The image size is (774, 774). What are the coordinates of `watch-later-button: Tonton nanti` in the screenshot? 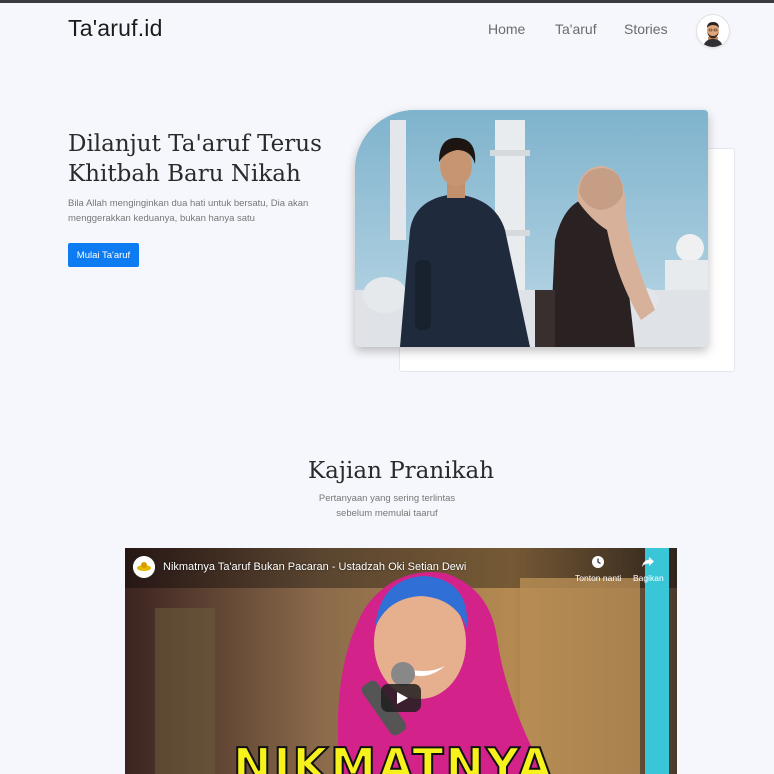 It's located at (598, 569).